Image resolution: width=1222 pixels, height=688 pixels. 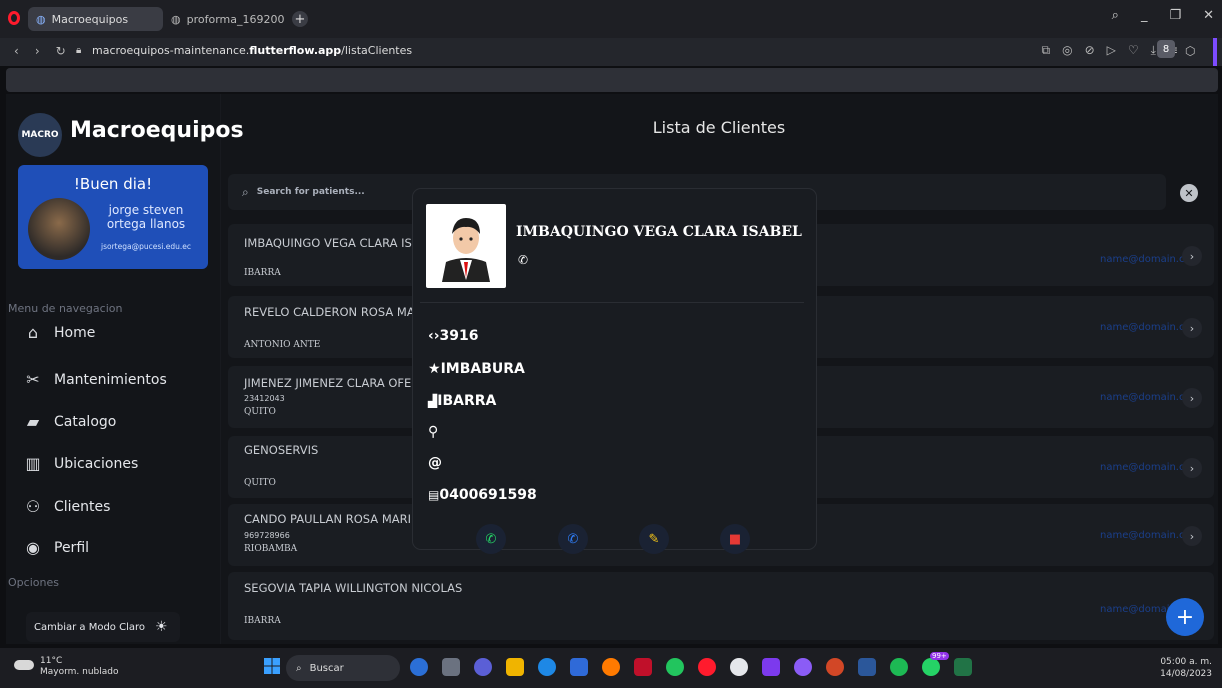 I want to click on people-icon: ⚇, so click(x=33, y=506).